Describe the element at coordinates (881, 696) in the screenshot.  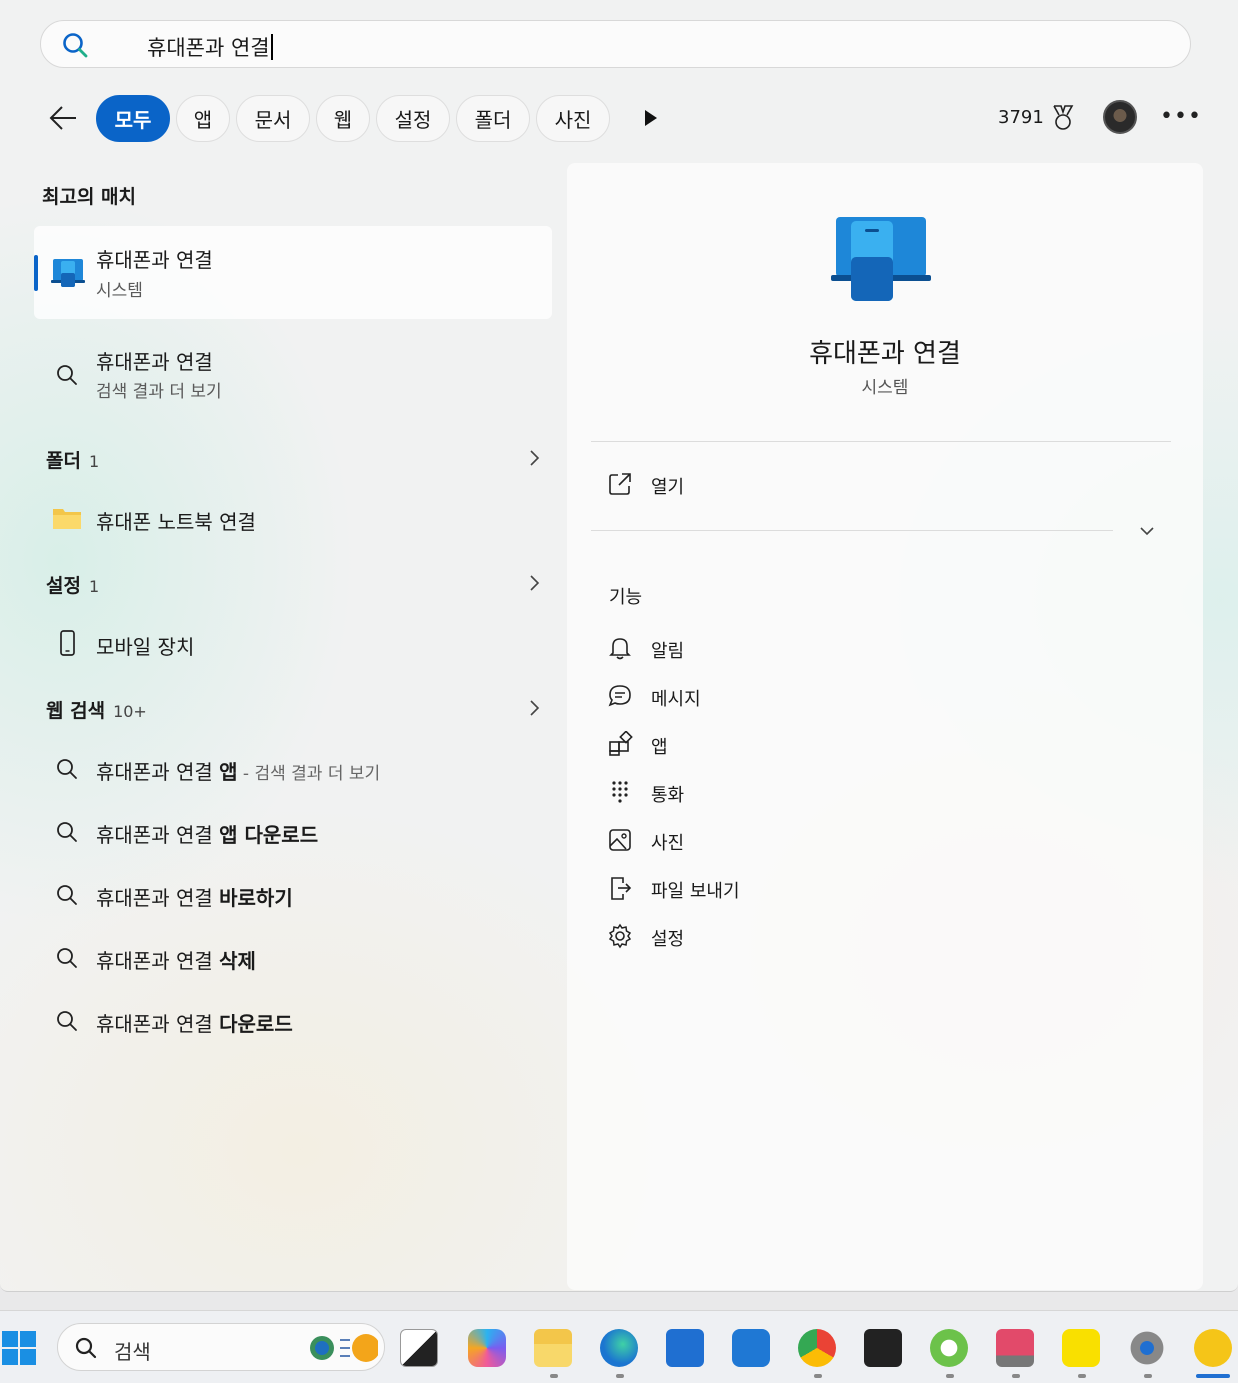
I see `feature-messages: 메시지` at that location.